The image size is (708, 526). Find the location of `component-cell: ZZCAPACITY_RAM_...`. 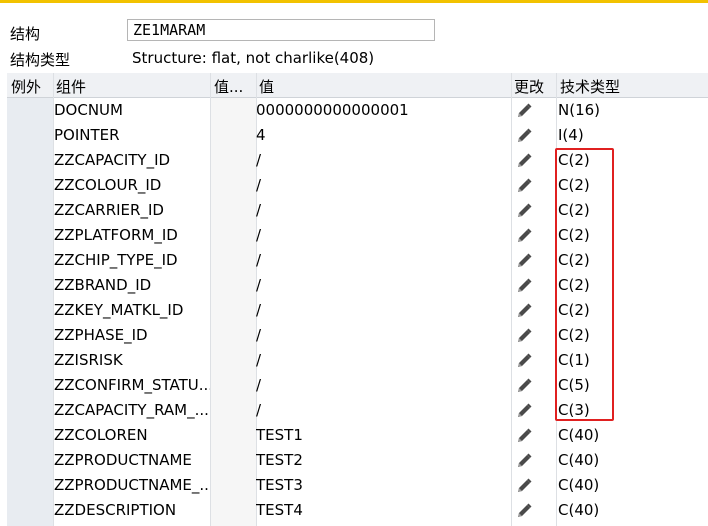

component-cell: ZZCAPACITY_RAM_... is located at coordinates (131, 410).